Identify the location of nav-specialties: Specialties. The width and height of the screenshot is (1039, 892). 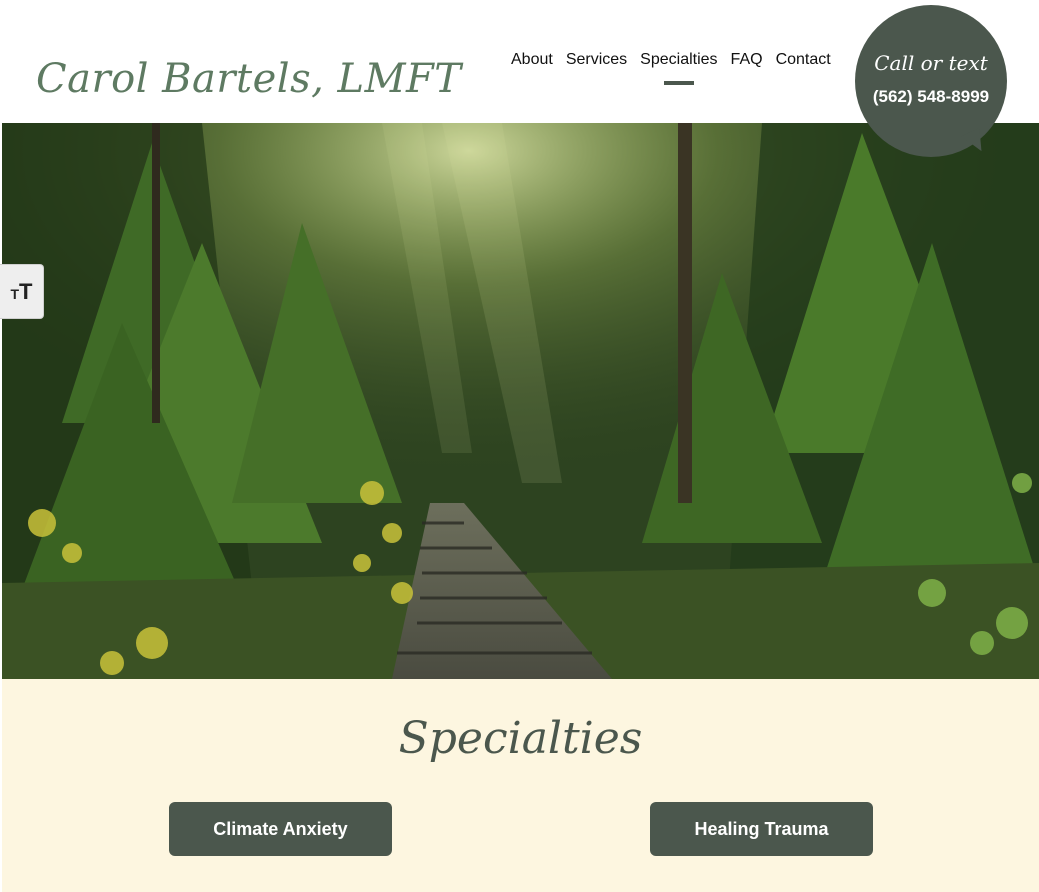
(678, 60).